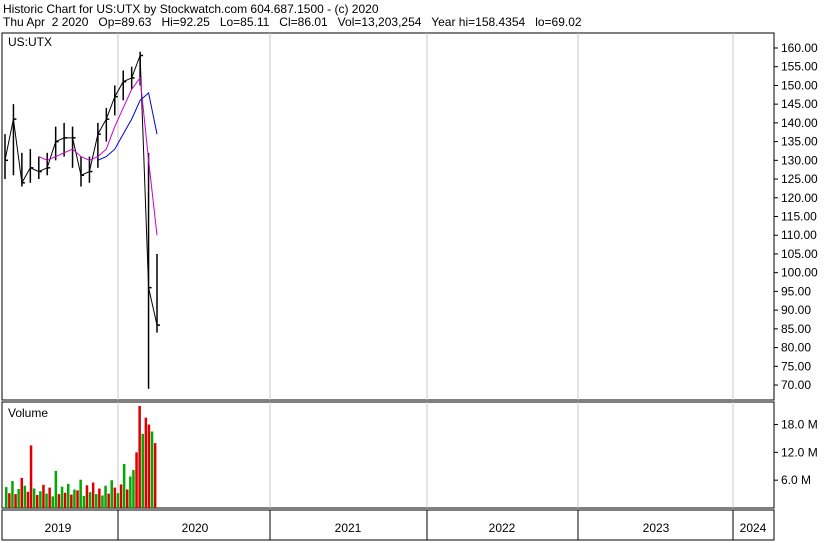 This screenshot has width=830, height=543. I want to click on volume-y-axis: 18.0 M 12.0 M 6.0 M, so click(796, 452).